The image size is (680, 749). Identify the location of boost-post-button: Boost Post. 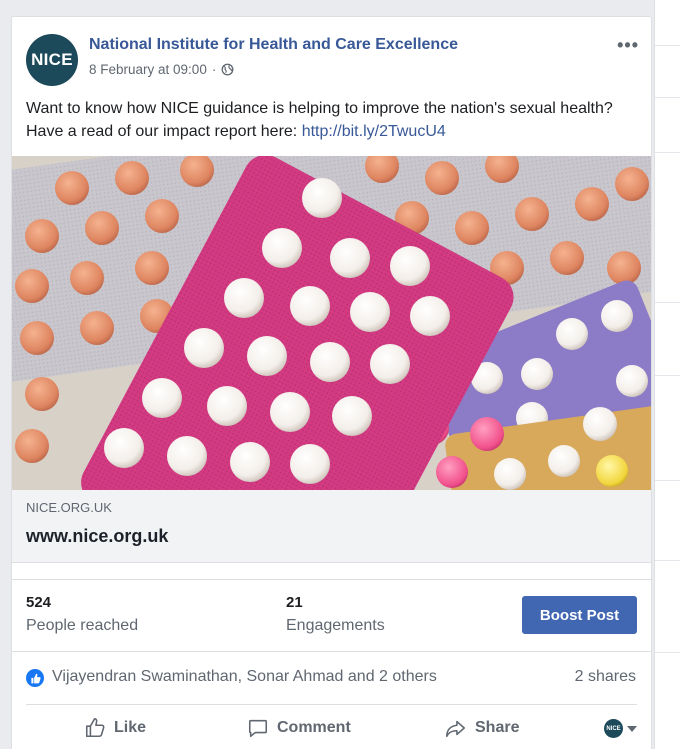
(579, 615).